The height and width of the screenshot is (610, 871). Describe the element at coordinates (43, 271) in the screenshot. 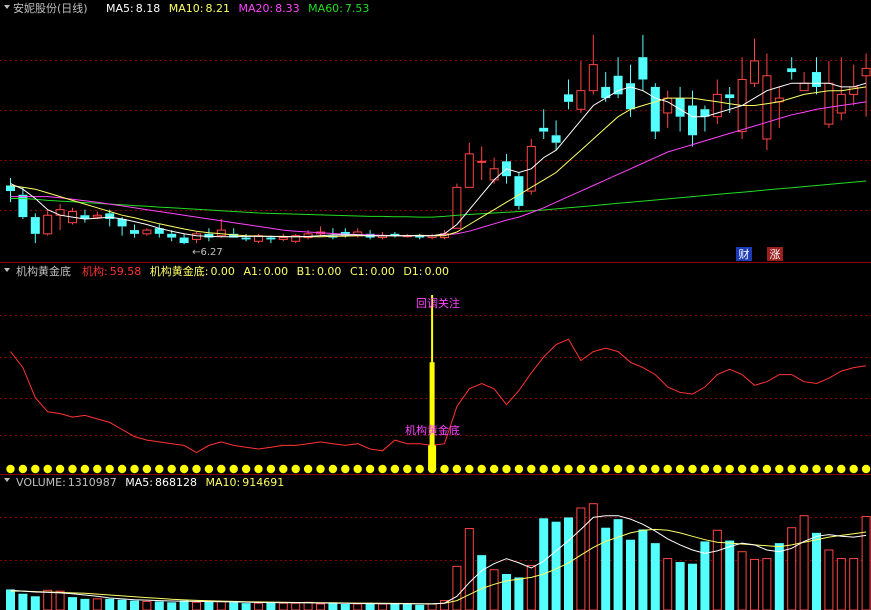

I see `indicator-title: 机构黄金底` at that location.